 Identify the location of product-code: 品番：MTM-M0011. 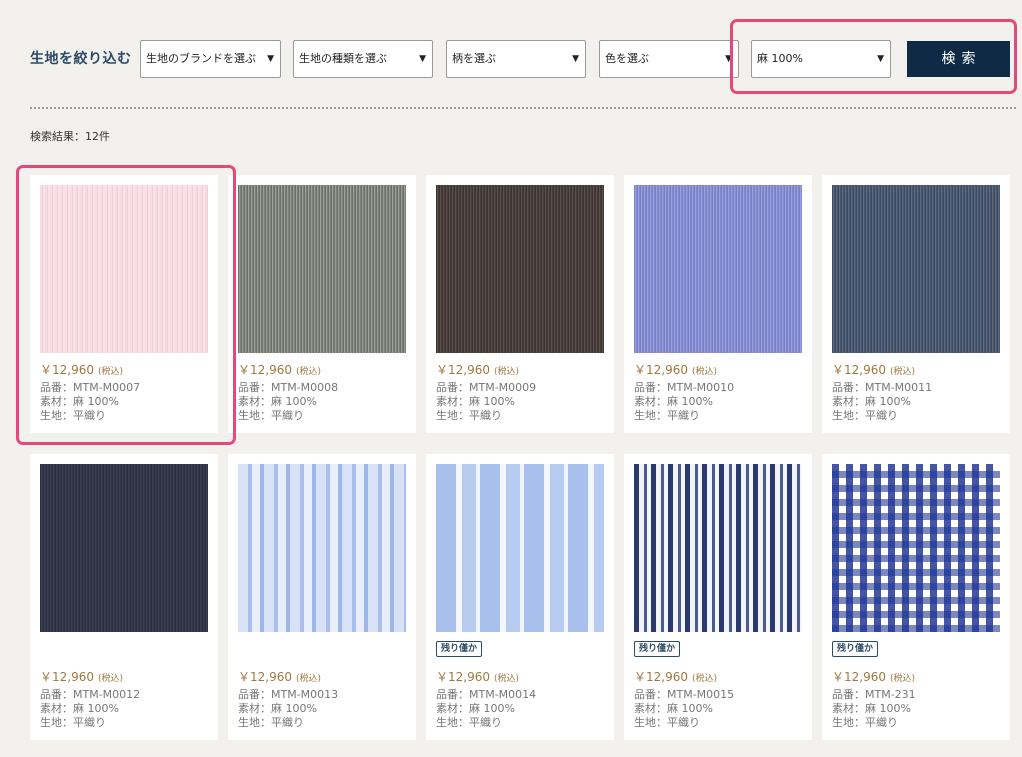
(882, 387).